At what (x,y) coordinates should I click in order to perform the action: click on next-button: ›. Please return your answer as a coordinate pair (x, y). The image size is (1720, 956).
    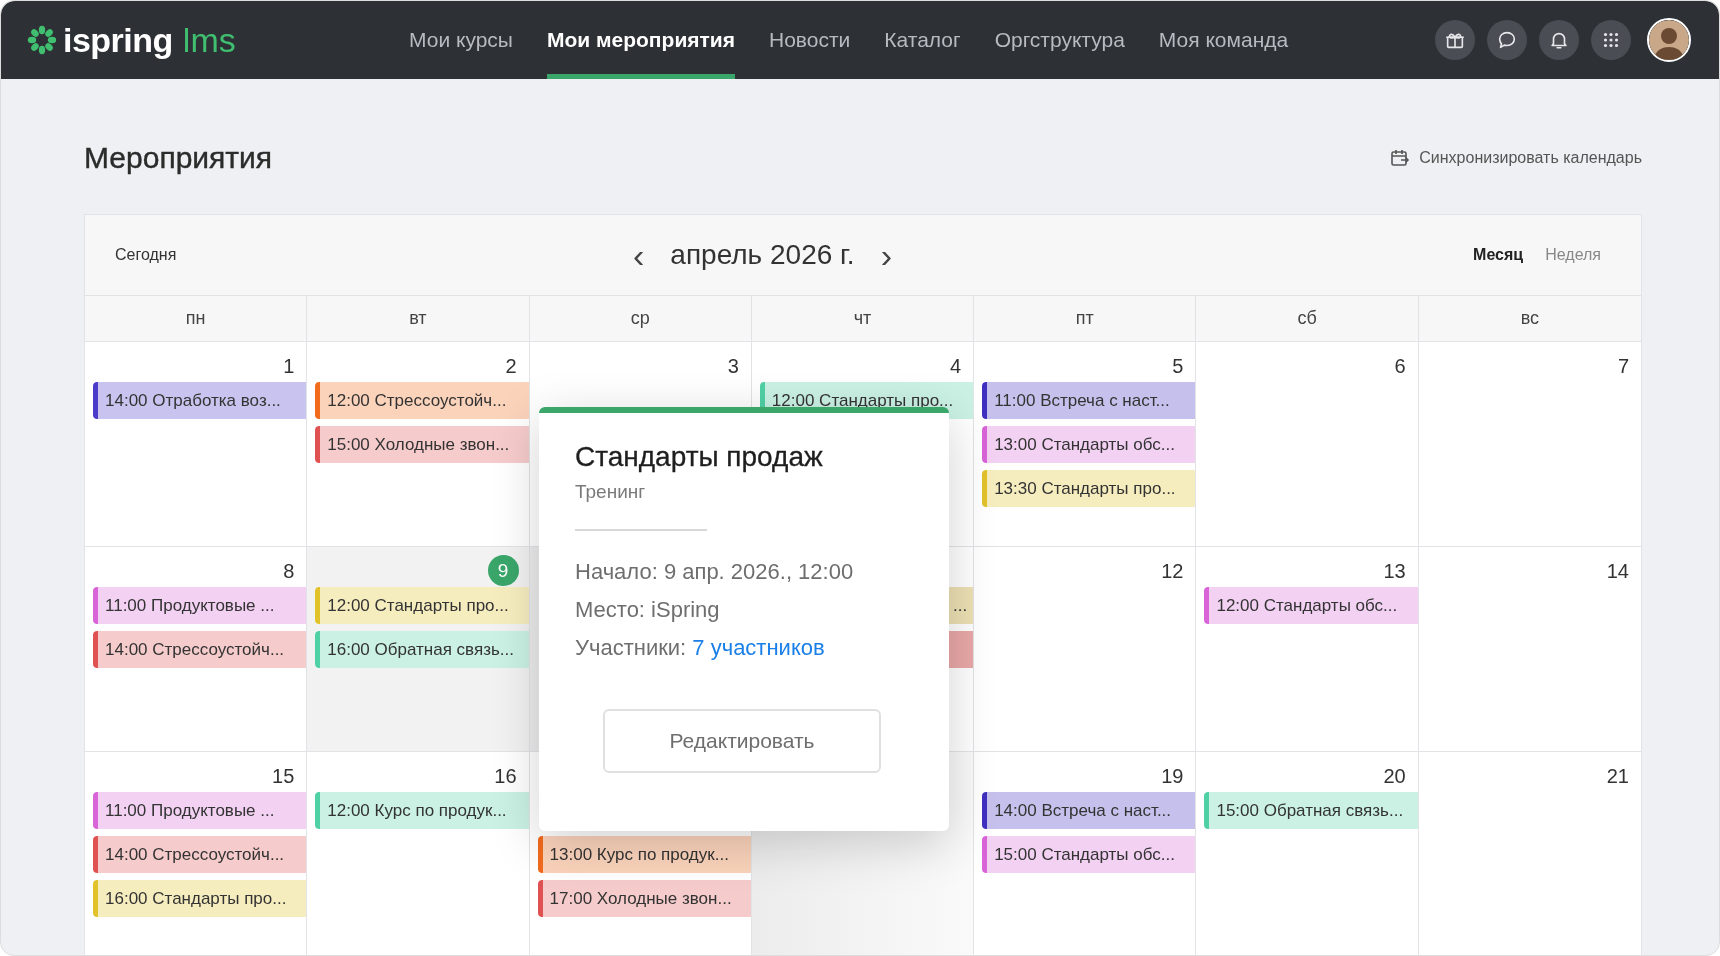
    Looking at the image, I should click on (886, 255).